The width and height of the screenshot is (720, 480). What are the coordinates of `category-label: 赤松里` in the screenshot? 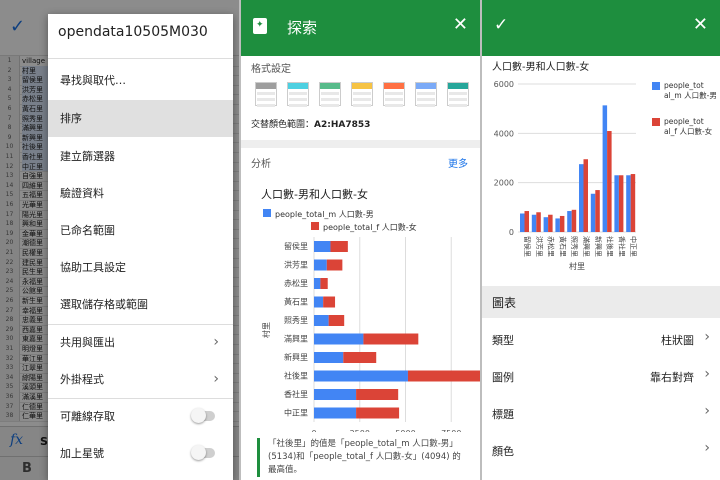 It's located at (551, 246).